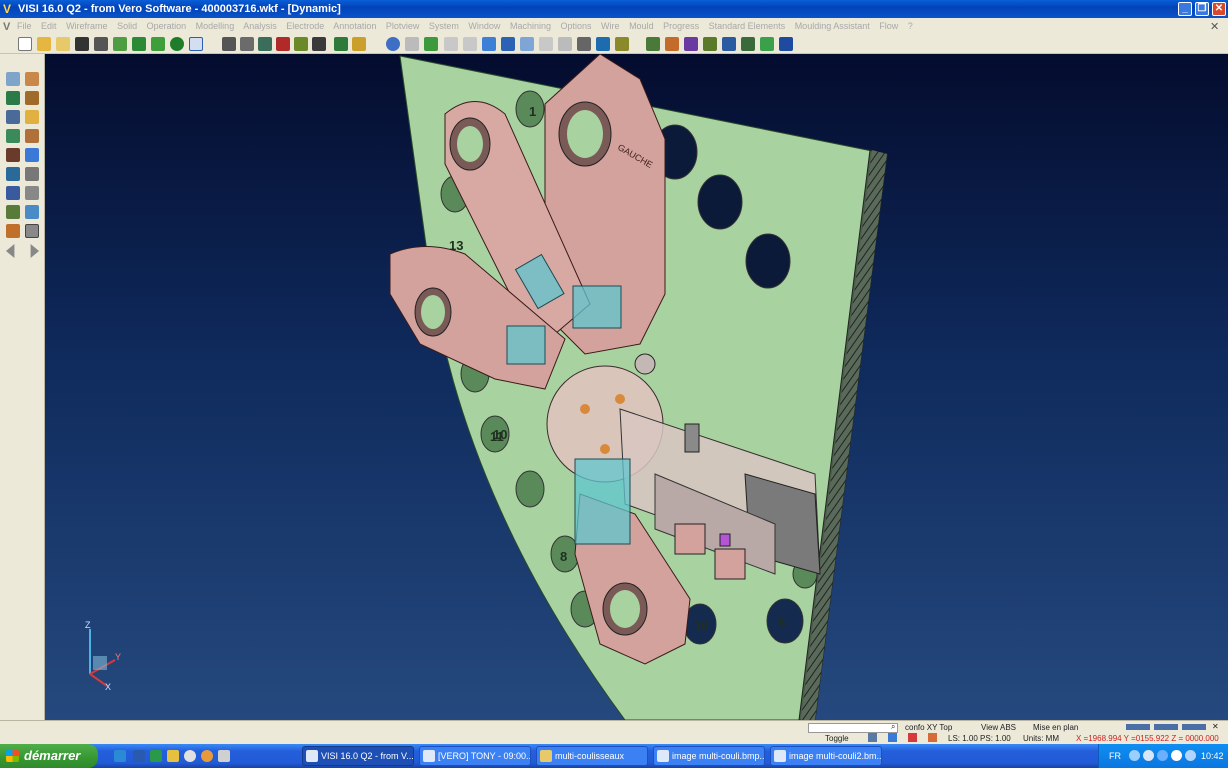 The width and height of the screenshot is (1228, 768). What do you see at coordinates (120, 756) in the screenshot?
I see `quicklaunch-ie-icon` at bounding box center [120, 756].